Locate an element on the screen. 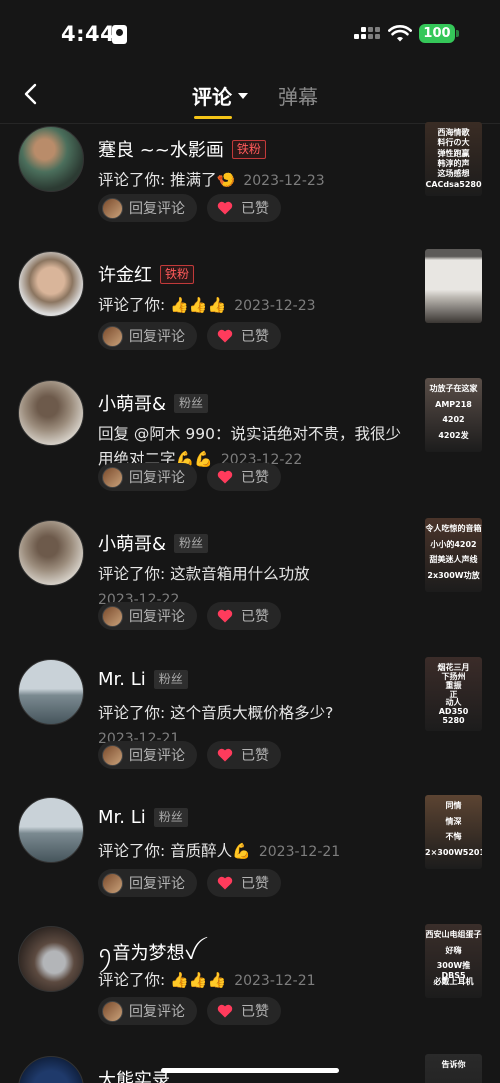  thumbnail-caption: AMP218 is located at coordinates (453, 404).